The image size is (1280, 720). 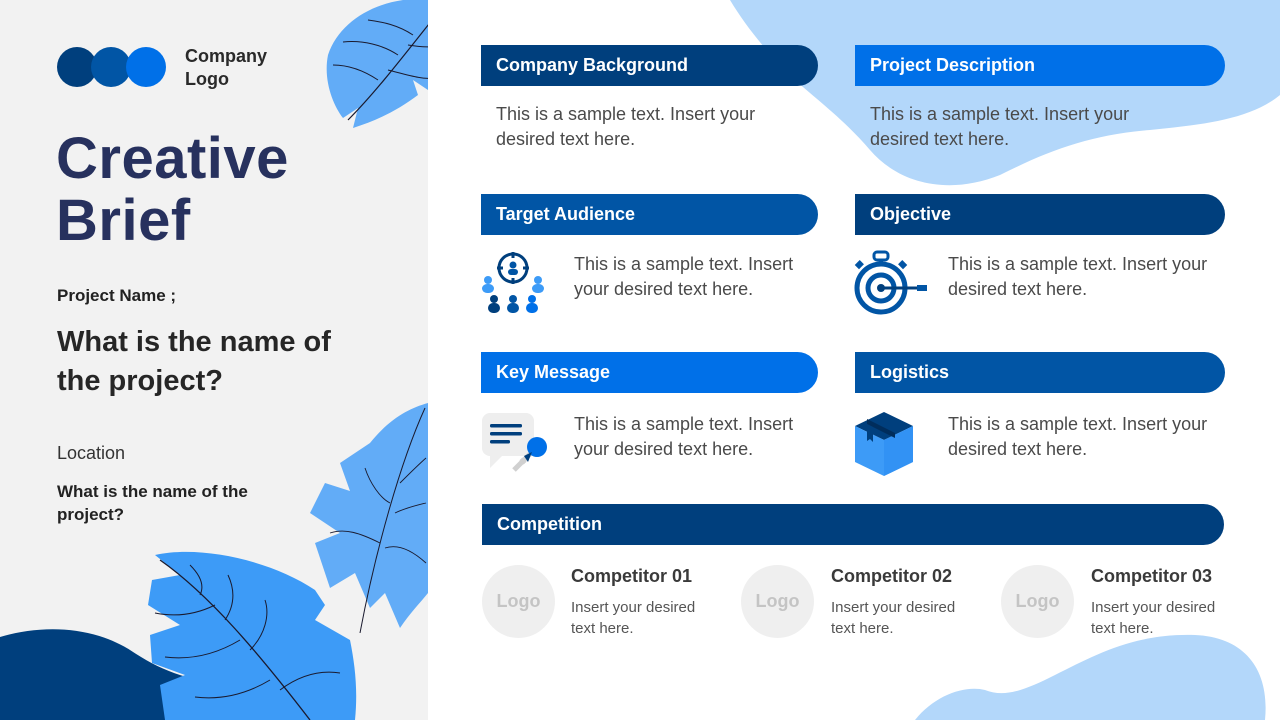 What do you see at coordinates (649, 65) in the screenshot?
I see `company-background-header: Company Background` at bounding box center [649, 65].